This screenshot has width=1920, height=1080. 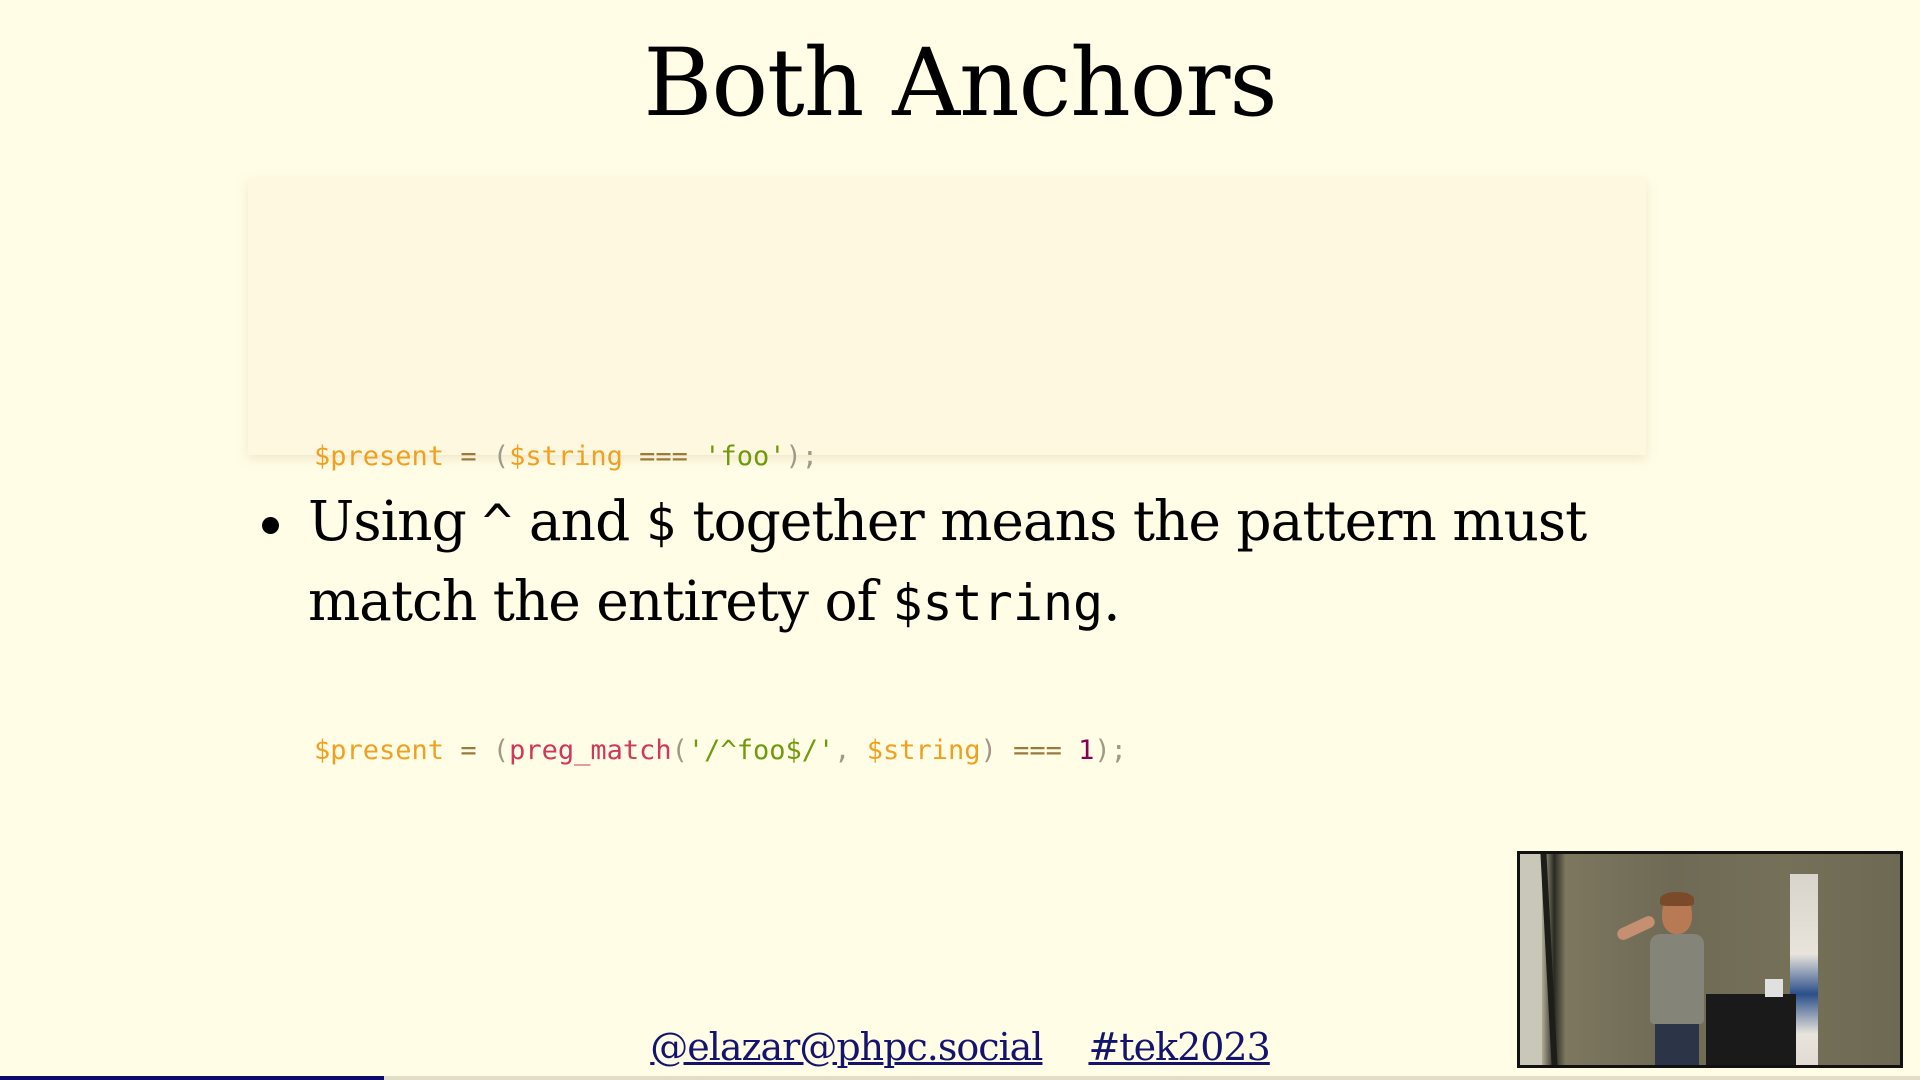 I want to click on slide-progress-bar, so click(x=960, y=1078).